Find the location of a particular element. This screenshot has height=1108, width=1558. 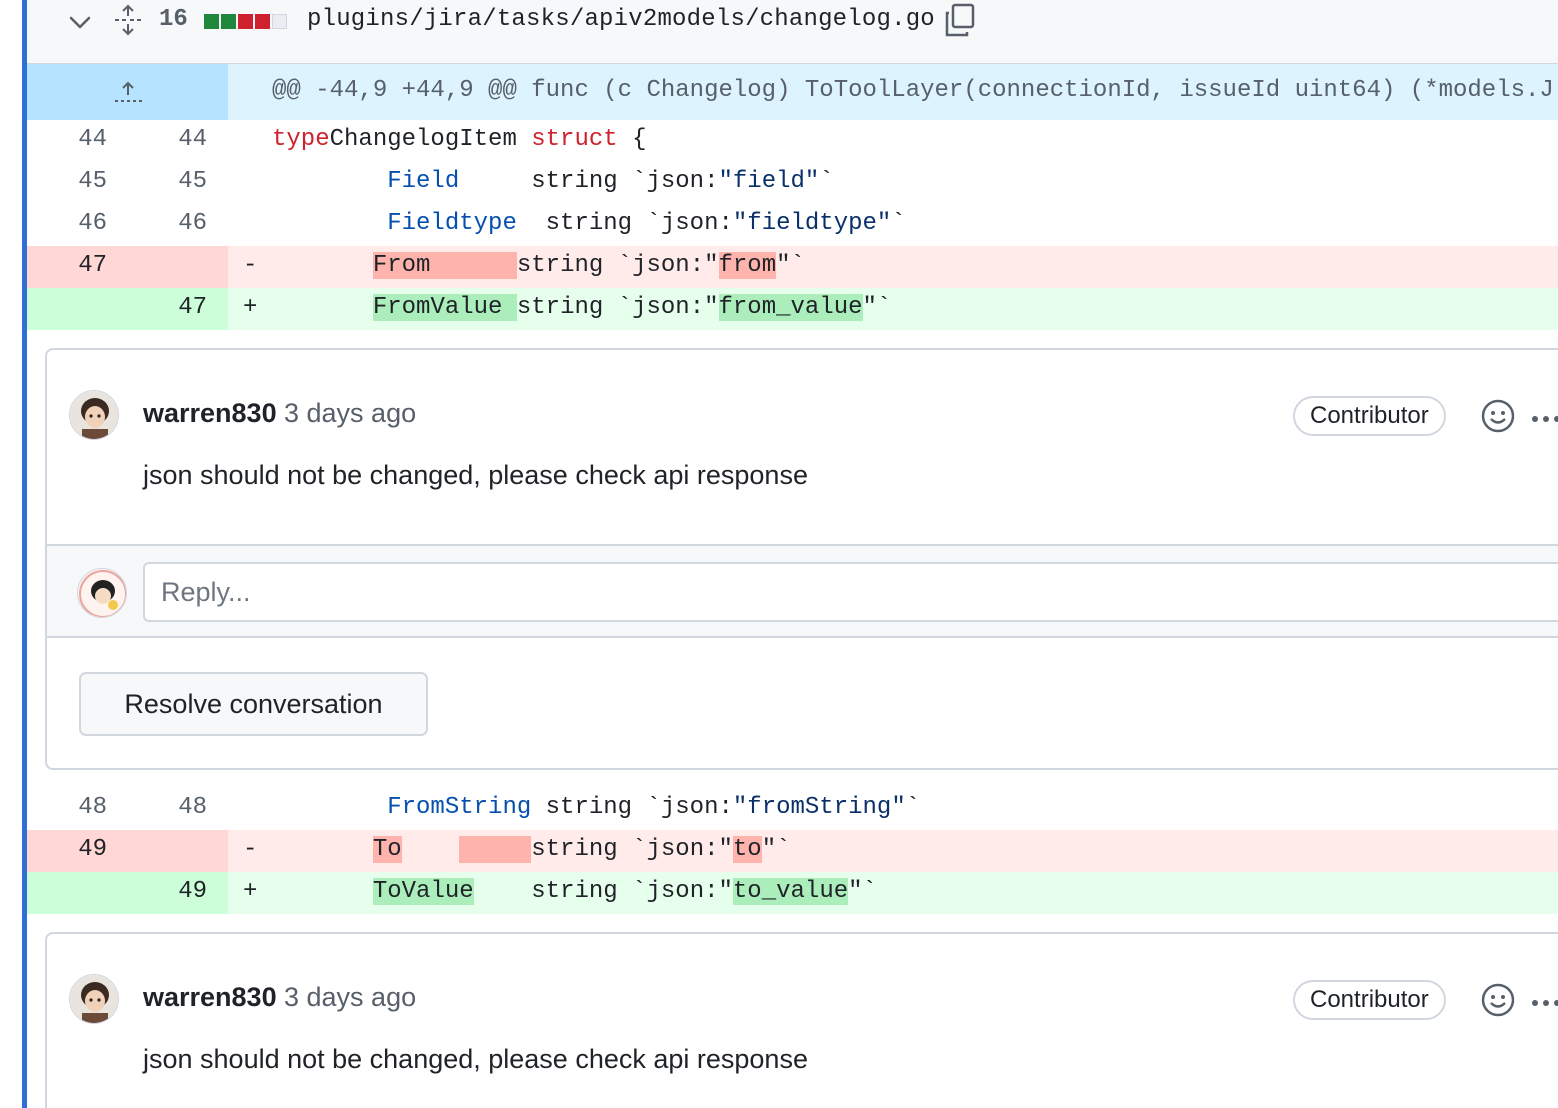

expand-all-icon is located at coordinates (128, 20).